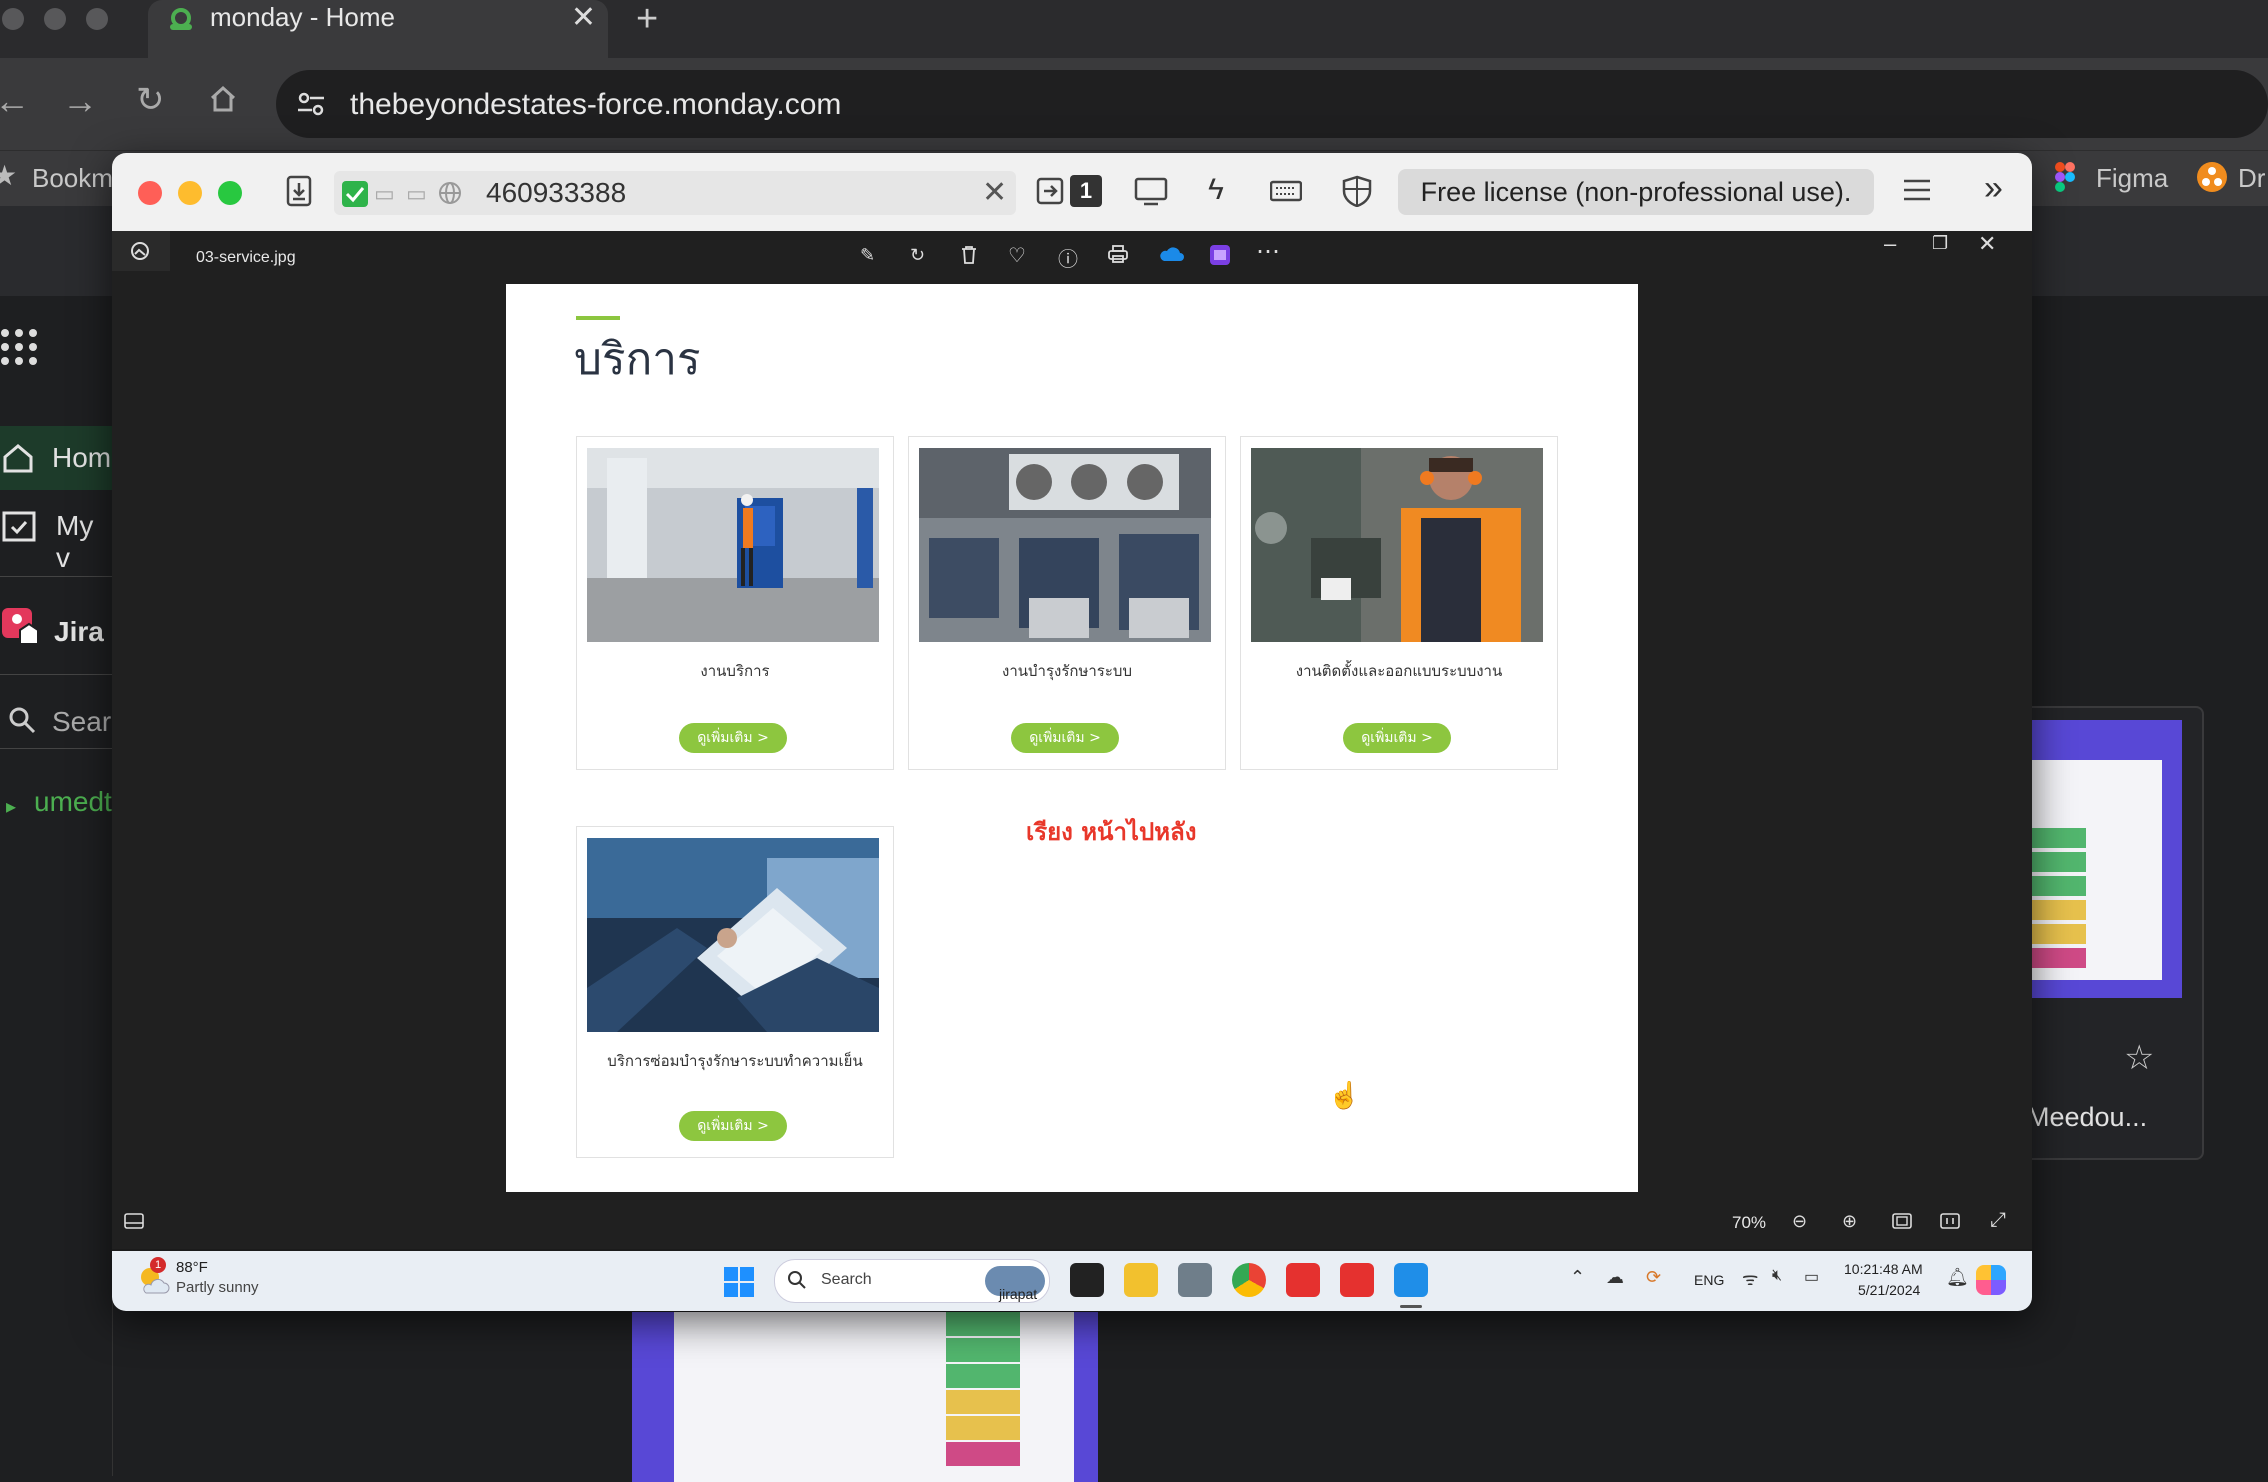  Describe the element at coordinates (1017, 255) in the screenshot. I see `favorite-icon: ♡` at that location.